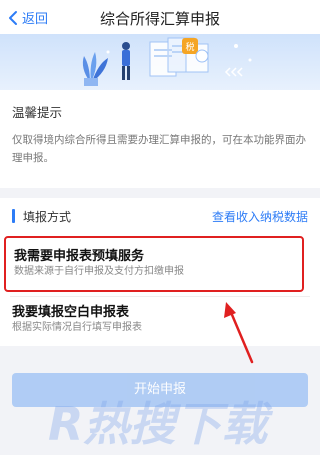  Describe the element at coordinates (13, 216) in the screenshot. I see `section-accent-bar` at that location.